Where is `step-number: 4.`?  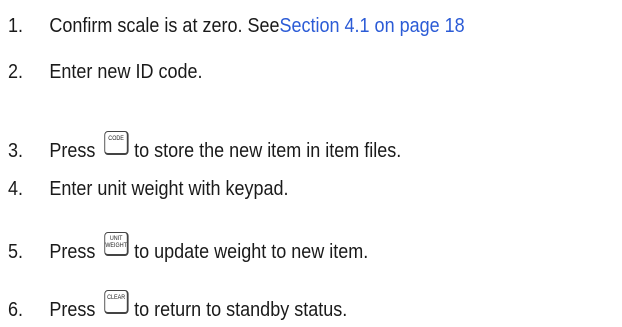
step-number: 4. is located at coordinates (16, 189).